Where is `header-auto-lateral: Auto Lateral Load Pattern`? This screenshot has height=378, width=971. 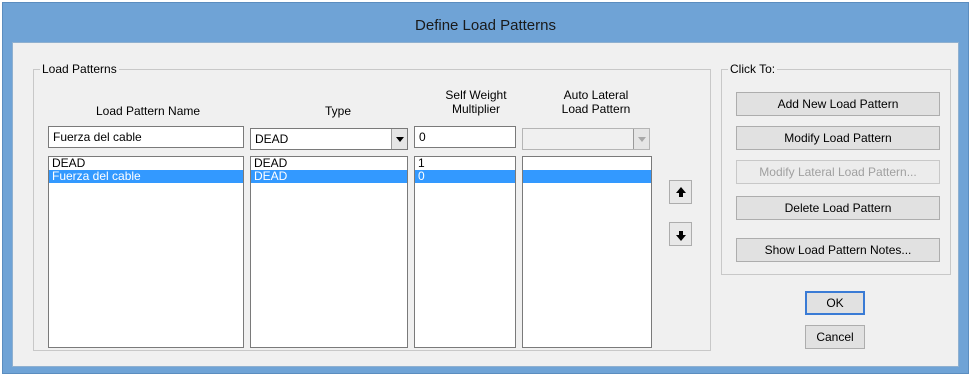
header-auto-lateral: Auto Lateral Load Pattern is located at coordinates (596, 102).